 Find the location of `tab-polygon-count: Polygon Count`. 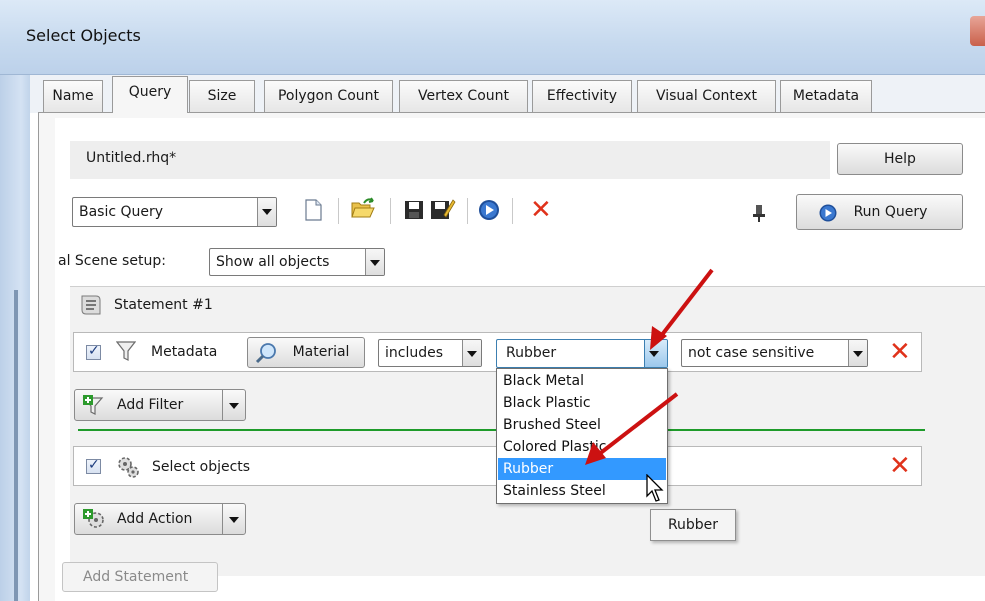

tab-polygon-count: Polygon Count is located at coordinates (328, 96).